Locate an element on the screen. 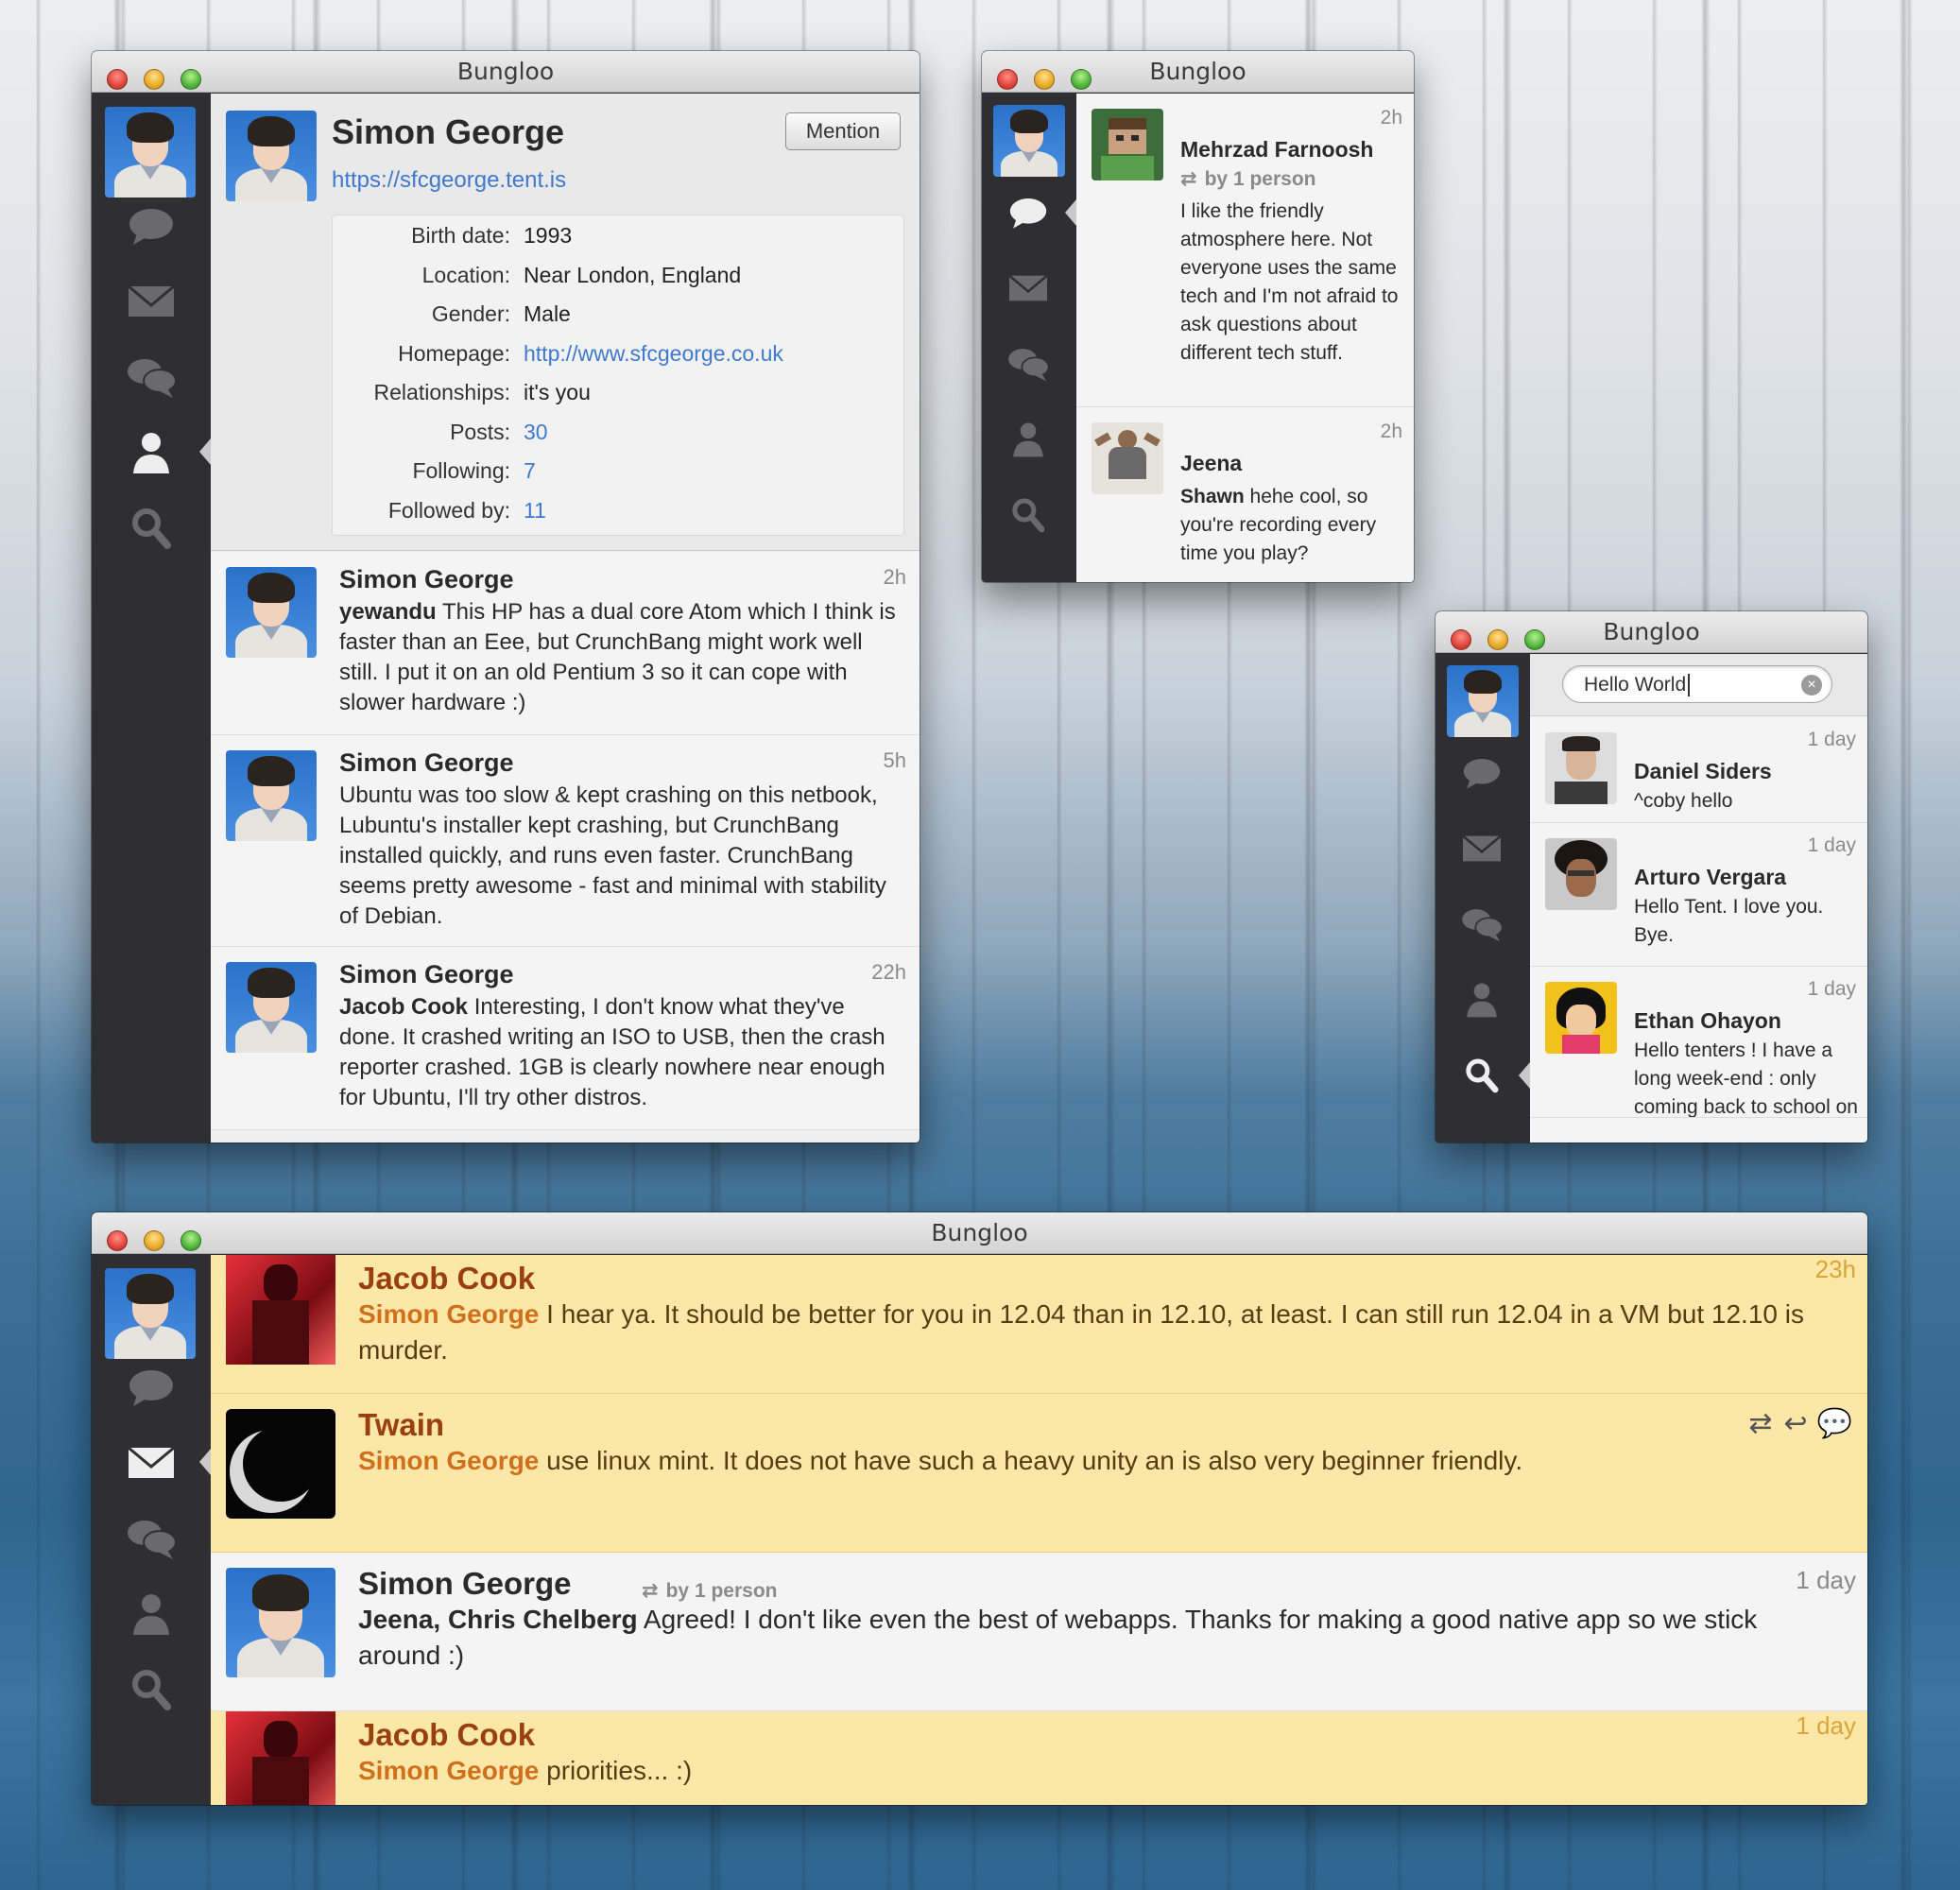 The width and height of the screenshot is (1960, 1890). profile-field-value: http://www.sfcgeorge.co.uk is located at coordinates (653, 354).